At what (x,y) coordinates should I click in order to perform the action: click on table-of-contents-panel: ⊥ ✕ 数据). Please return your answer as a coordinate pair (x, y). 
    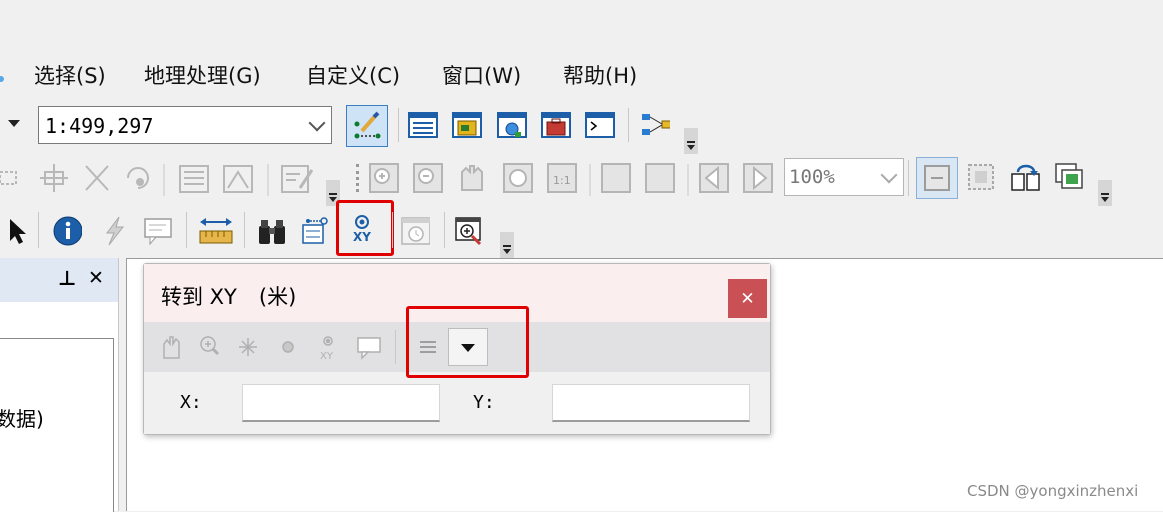
    Looking at the image, I should click on (59, 385).